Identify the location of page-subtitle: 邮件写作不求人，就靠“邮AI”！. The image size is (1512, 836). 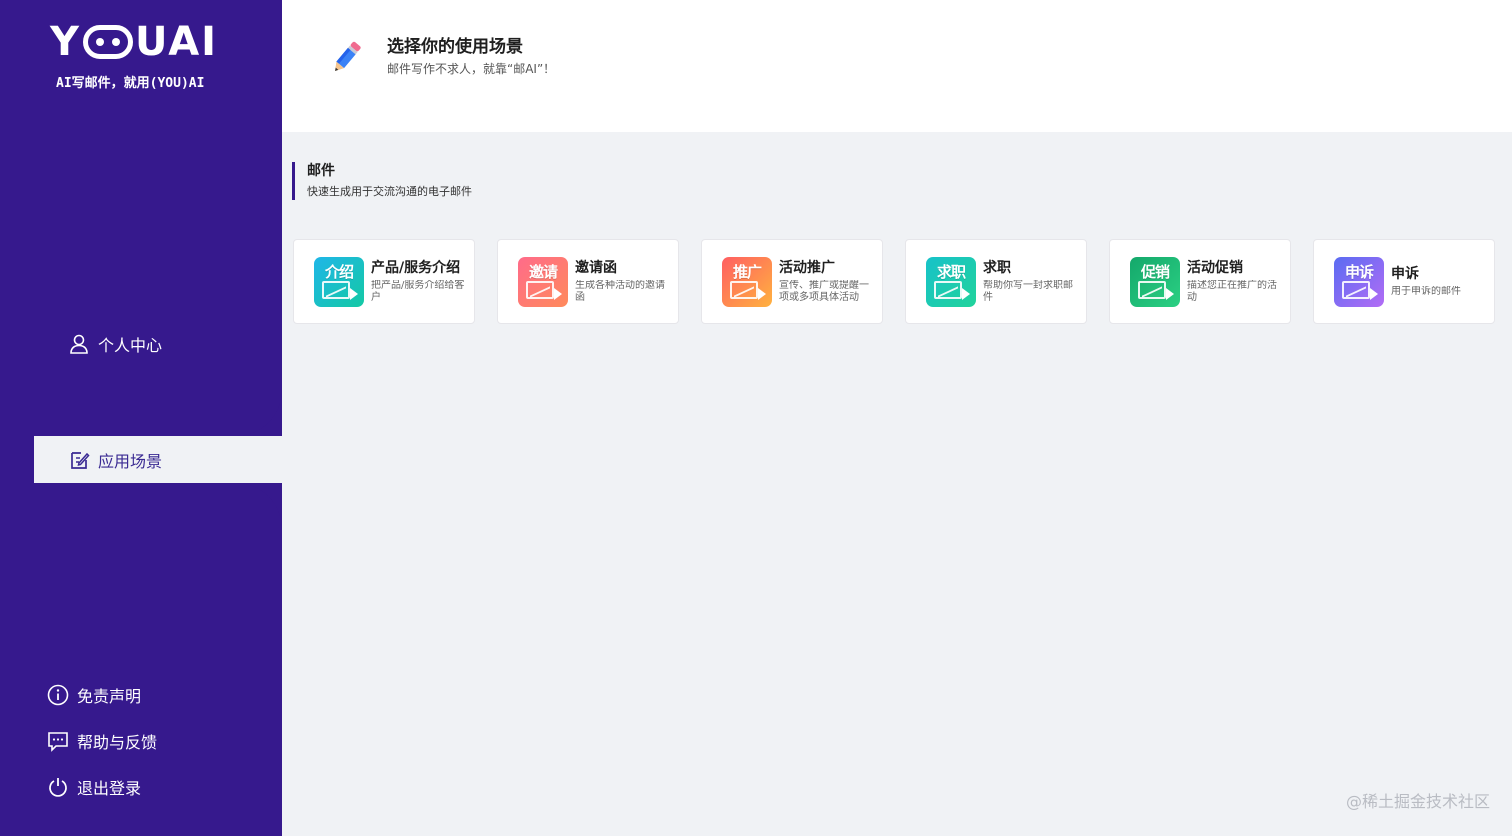
(471, 69).